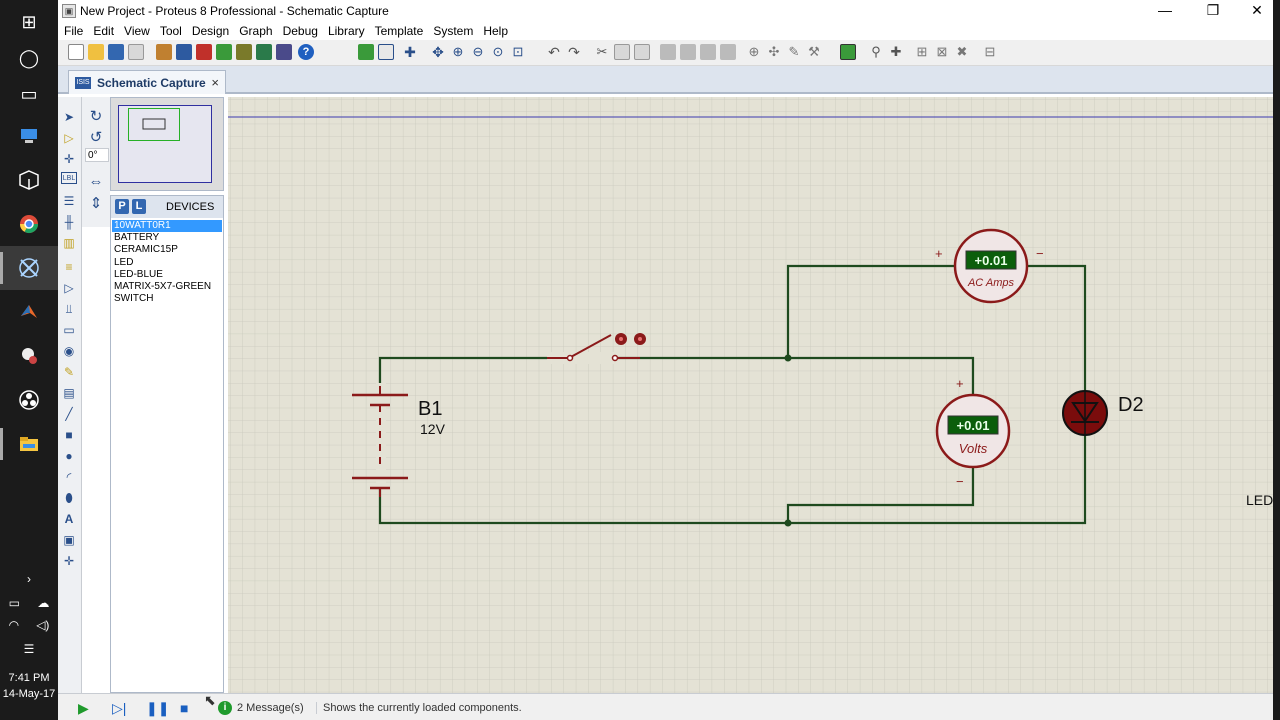 The image size is (1280, 720). Describe the element at coordinates (69, 435) in the screenshot. I see `box-mode-icon: ■` at that location.